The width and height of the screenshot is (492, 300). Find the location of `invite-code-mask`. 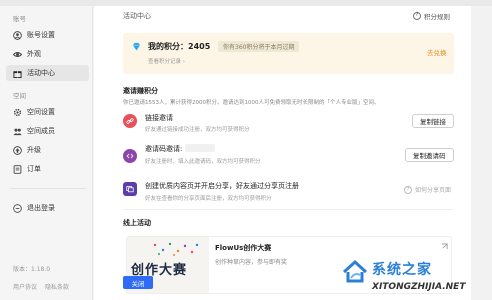

invite-code-mask is located at coordinates (200, 148).